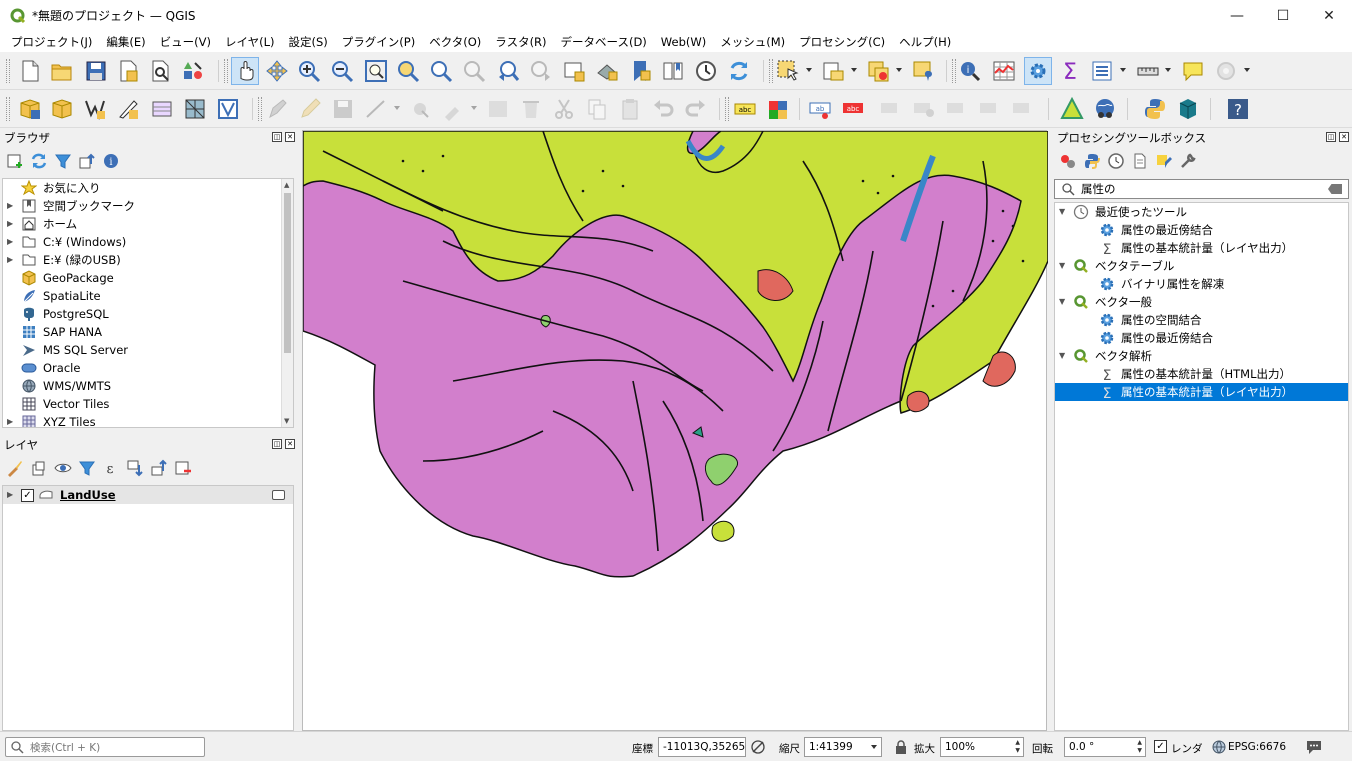  I want to click on rotate-label-icon, so click(990, 109).